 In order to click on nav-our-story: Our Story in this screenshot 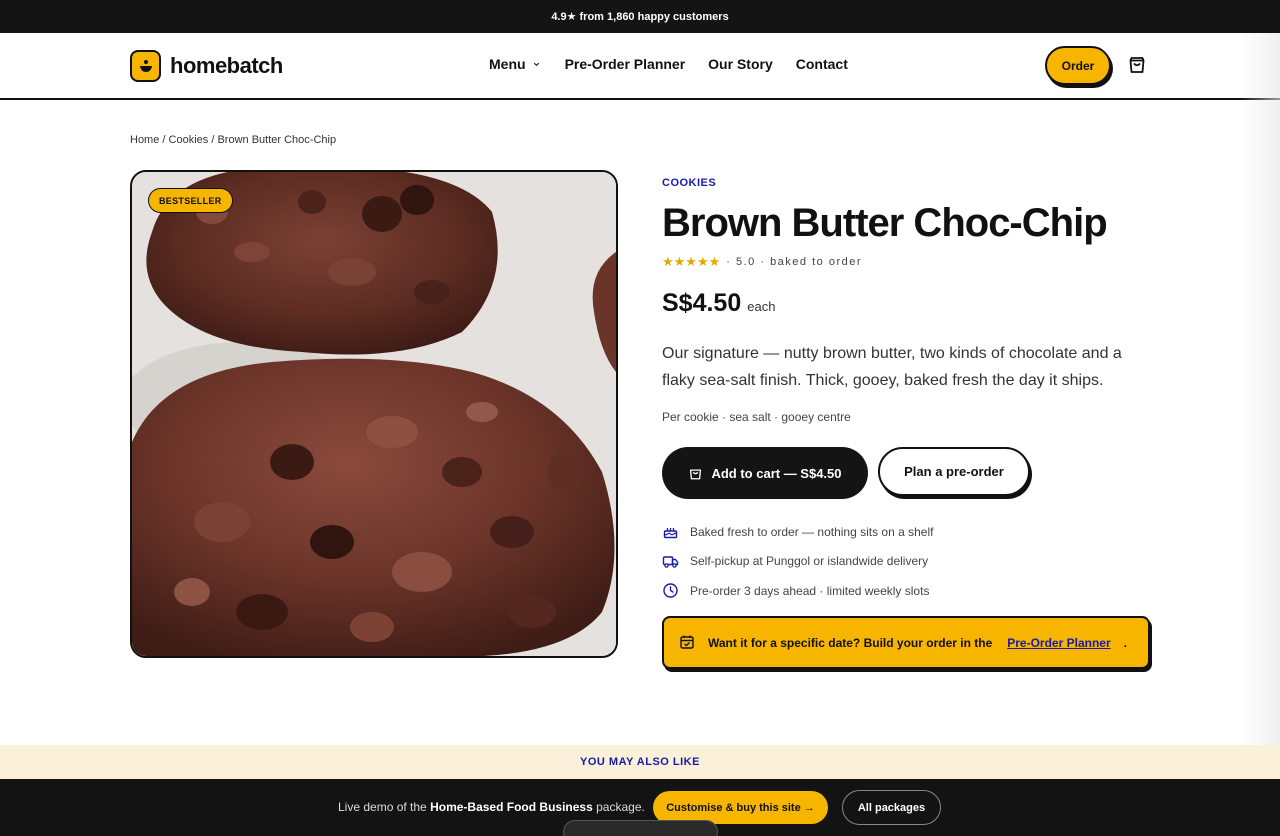, I will do `click(740, 64)`.